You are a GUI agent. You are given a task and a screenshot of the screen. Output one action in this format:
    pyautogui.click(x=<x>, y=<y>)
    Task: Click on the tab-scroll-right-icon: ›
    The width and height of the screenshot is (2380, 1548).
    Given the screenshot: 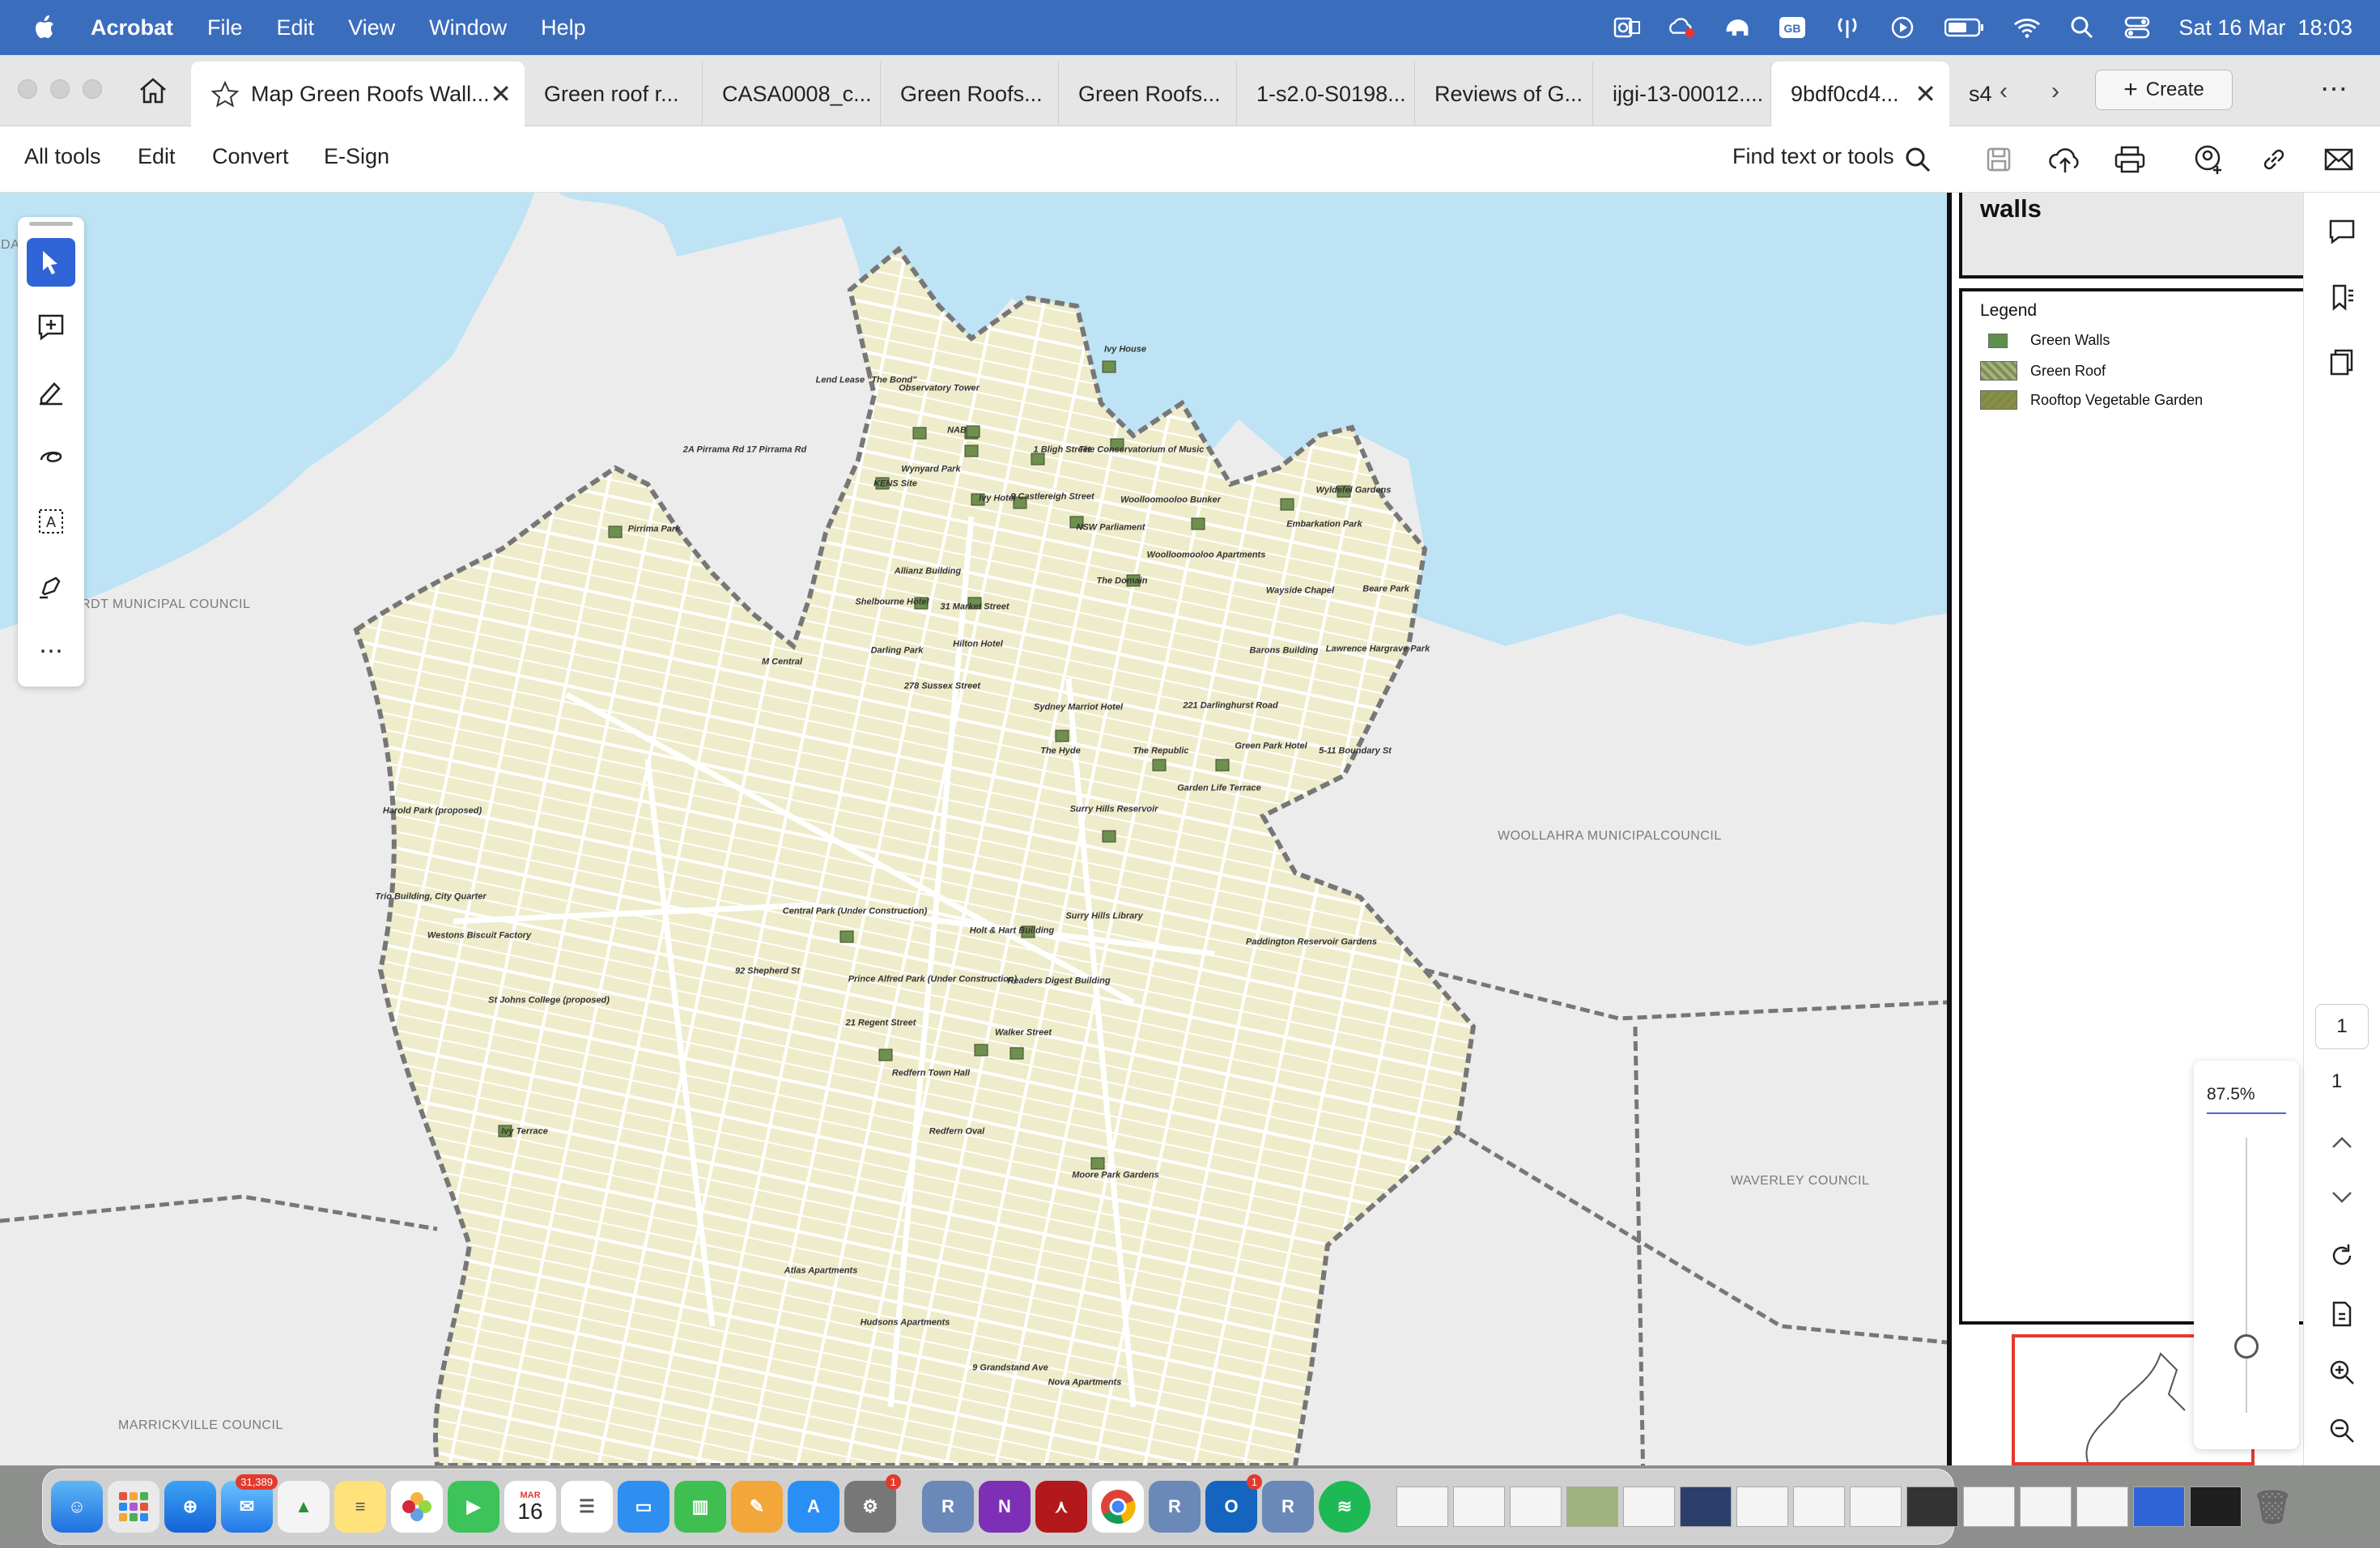 What is the action you would take?
    pyautogui.click(x=2055, y=92)
    